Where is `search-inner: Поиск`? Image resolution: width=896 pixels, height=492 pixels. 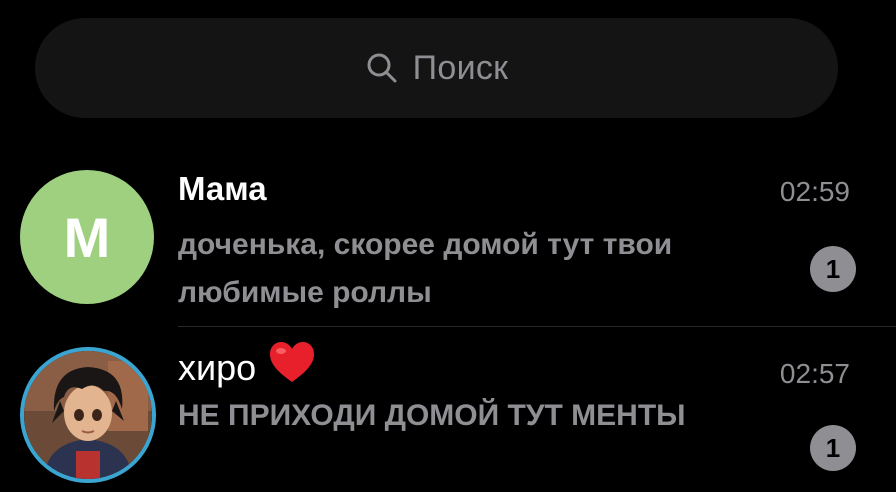 search-inner: Поиск is located at coordinates (437, 68).